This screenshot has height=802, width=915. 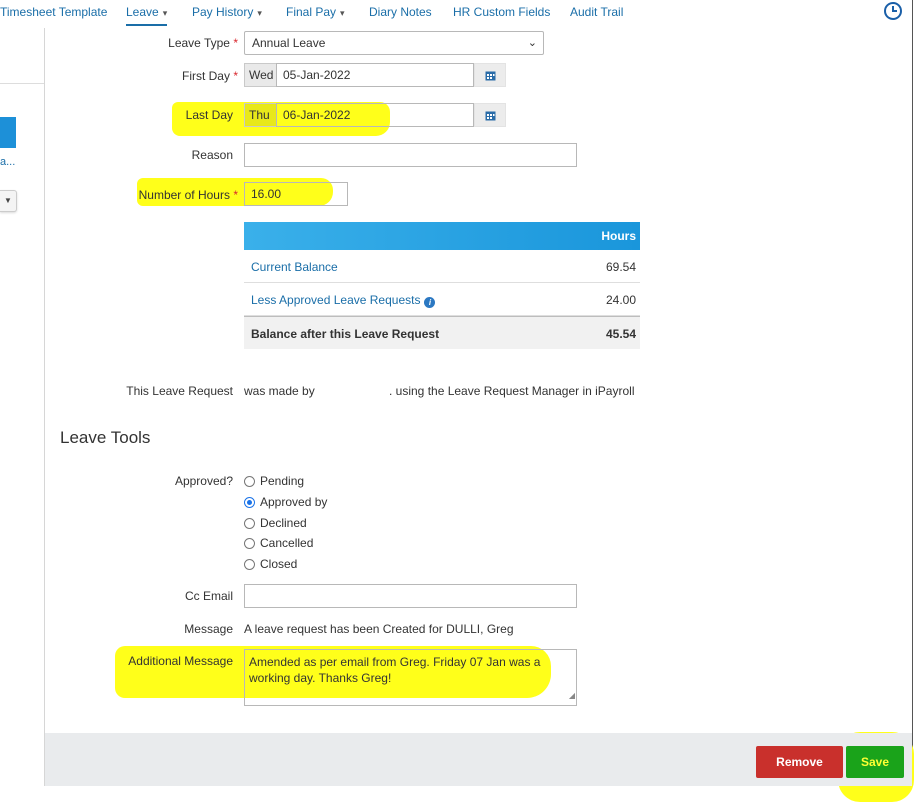 What do you see at coordinates (208, 596) in the screenshot?
I see `cc-email-label: Cc Email` at bounding box center [208, 596].